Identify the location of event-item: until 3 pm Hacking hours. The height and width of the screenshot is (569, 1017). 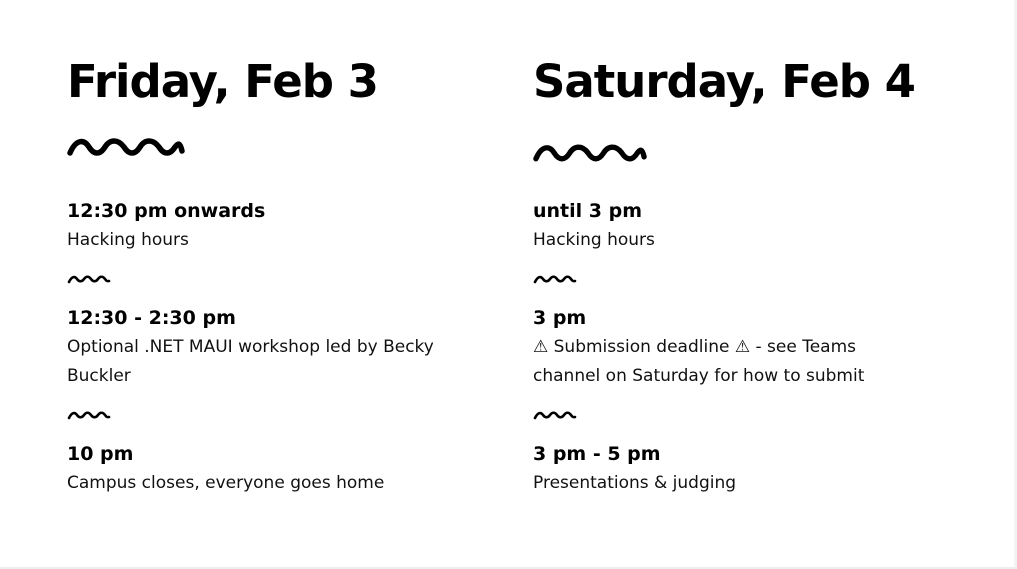
(743, 226).